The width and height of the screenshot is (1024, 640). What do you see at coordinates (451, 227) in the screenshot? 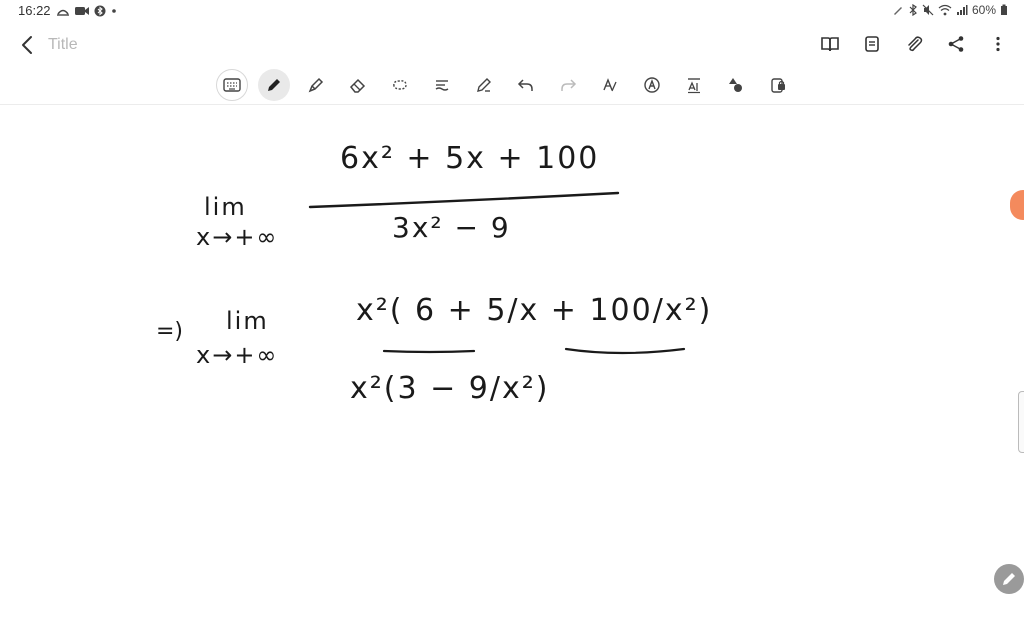
I see `denominator-1: 3x² − 9` at bounding box center [451, 227].